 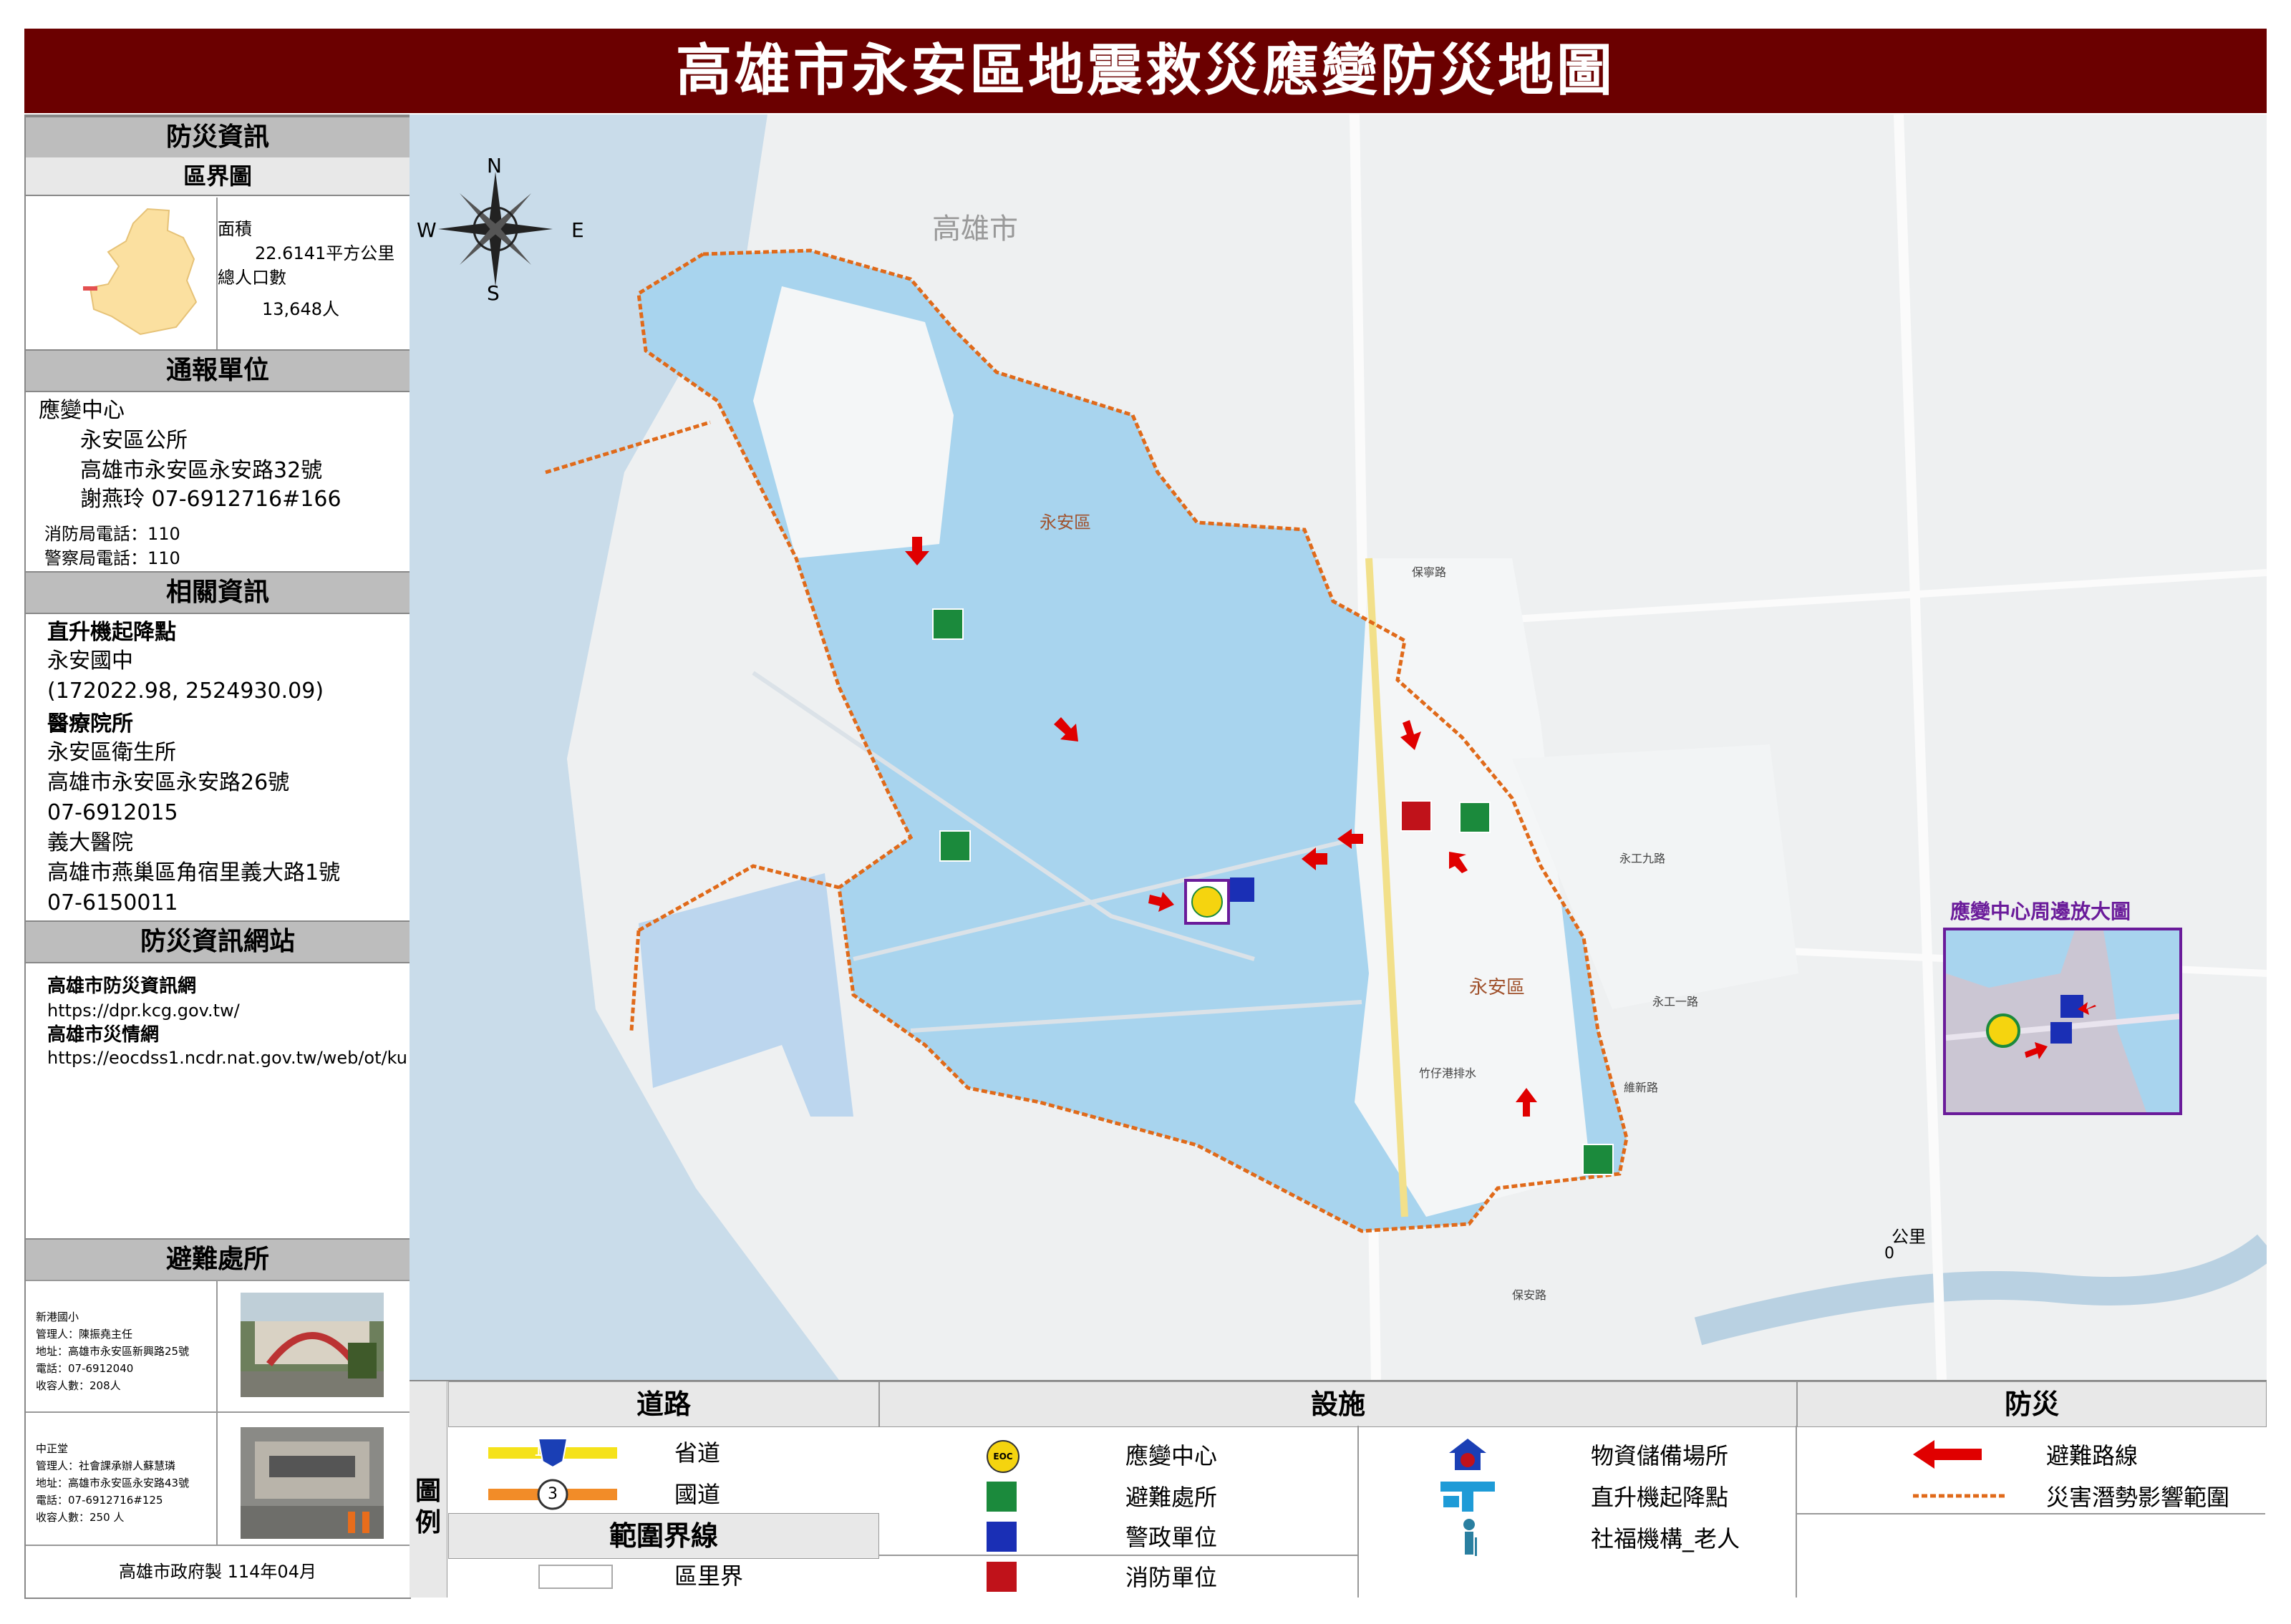 I want to click on boundary-map-heading: 區界圖, so click(x=218, y=176).